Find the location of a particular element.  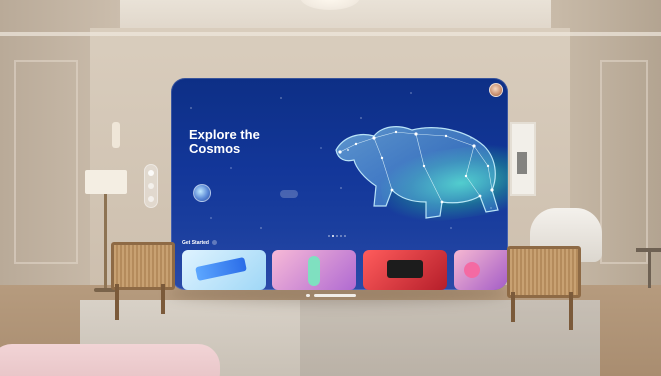

hero-title: Explore the Cosmos is located at coordinates (224, 141).